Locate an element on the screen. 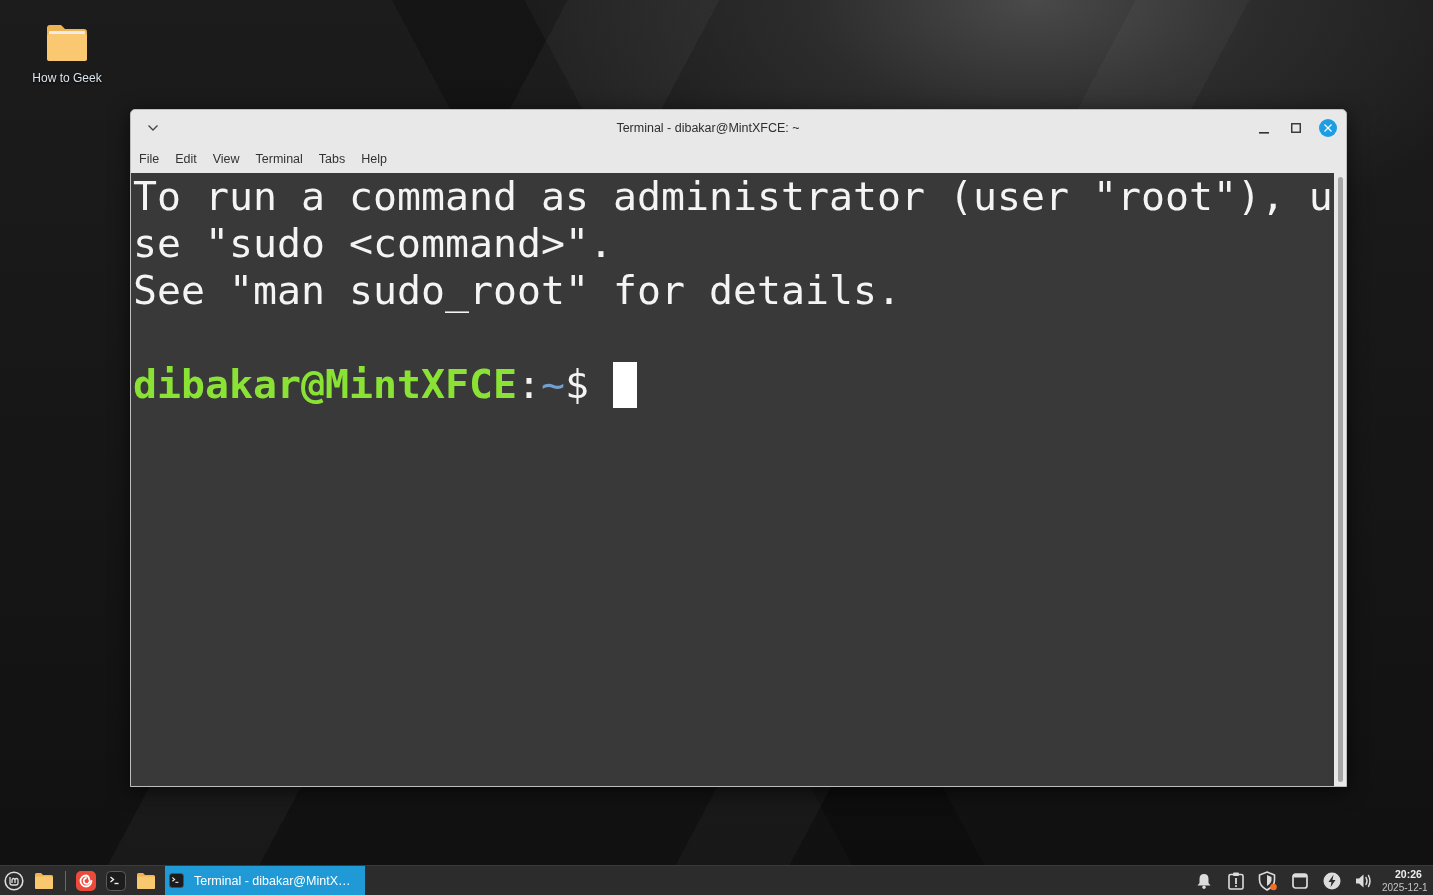  menu-item: Edit is located at coordinates (186, 159).